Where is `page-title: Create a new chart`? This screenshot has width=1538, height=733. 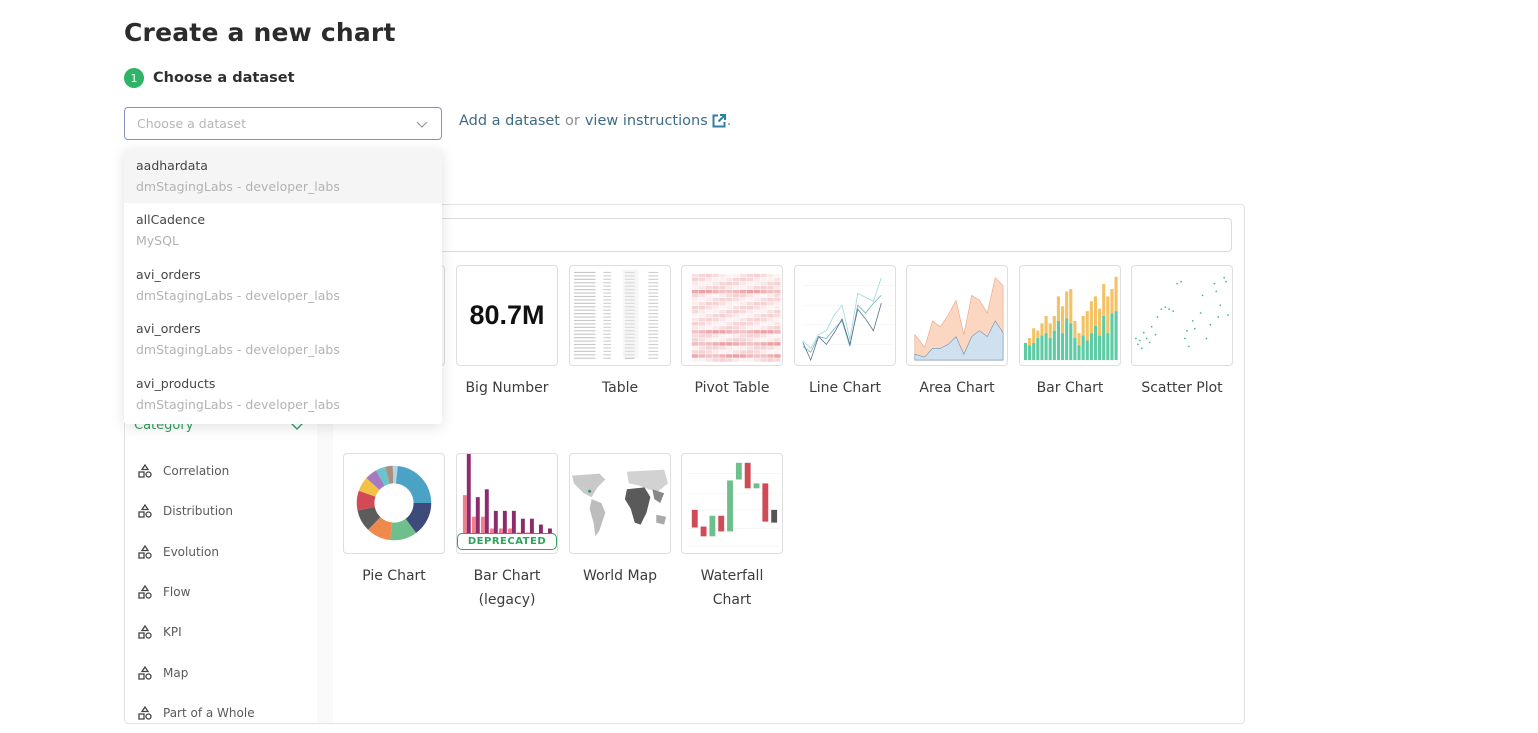 page-title: Create a new chart is located at coordinates (260, 32).